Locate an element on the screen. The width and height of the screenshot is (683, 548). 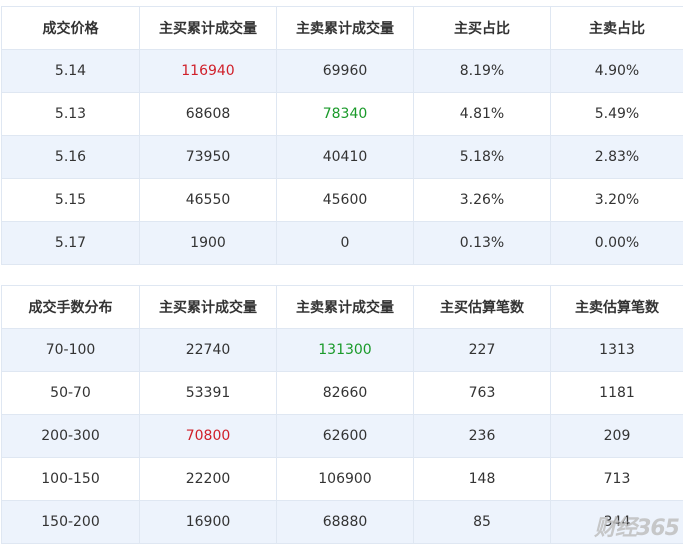
cell-active-buy-trade-count: 763 is located at coordinates (482, 393).